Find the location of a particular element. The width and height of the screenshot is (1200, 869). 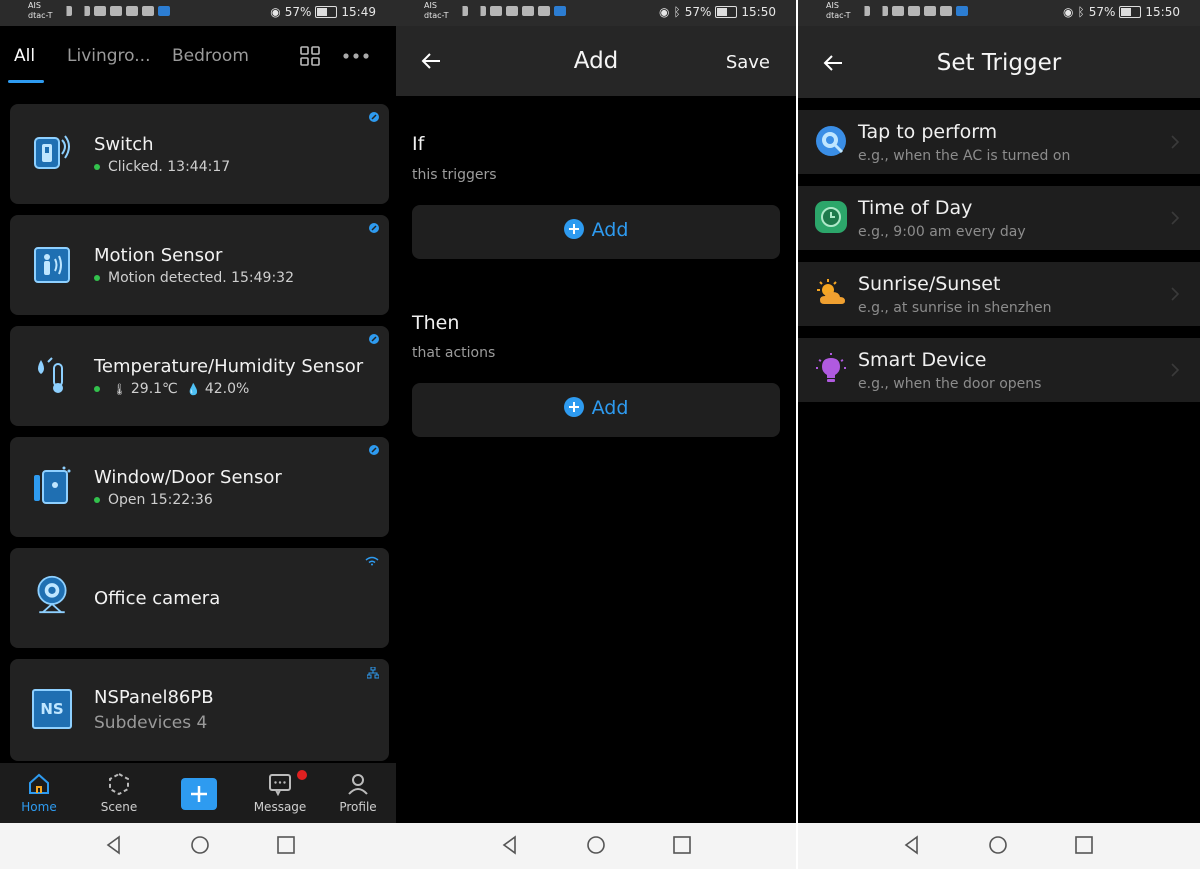

device-name: Switch is located at coordinates (124, 144).